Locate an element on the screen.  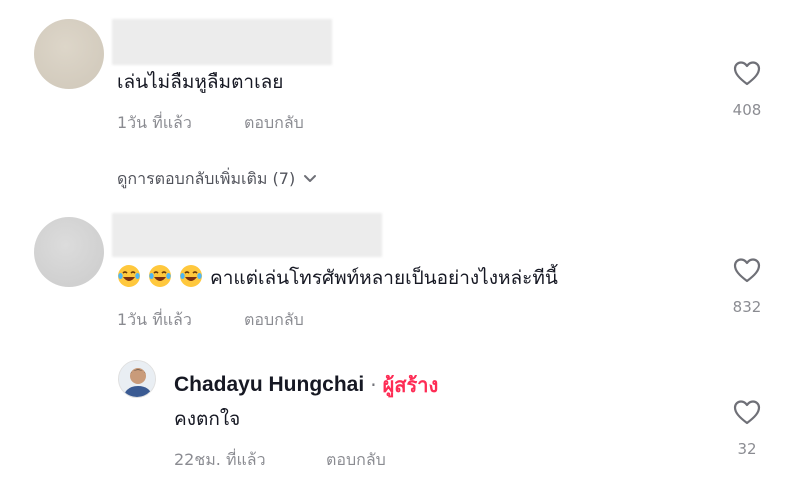
creator-name: Chadayu Hungchai is located at coordinates (269, 385).